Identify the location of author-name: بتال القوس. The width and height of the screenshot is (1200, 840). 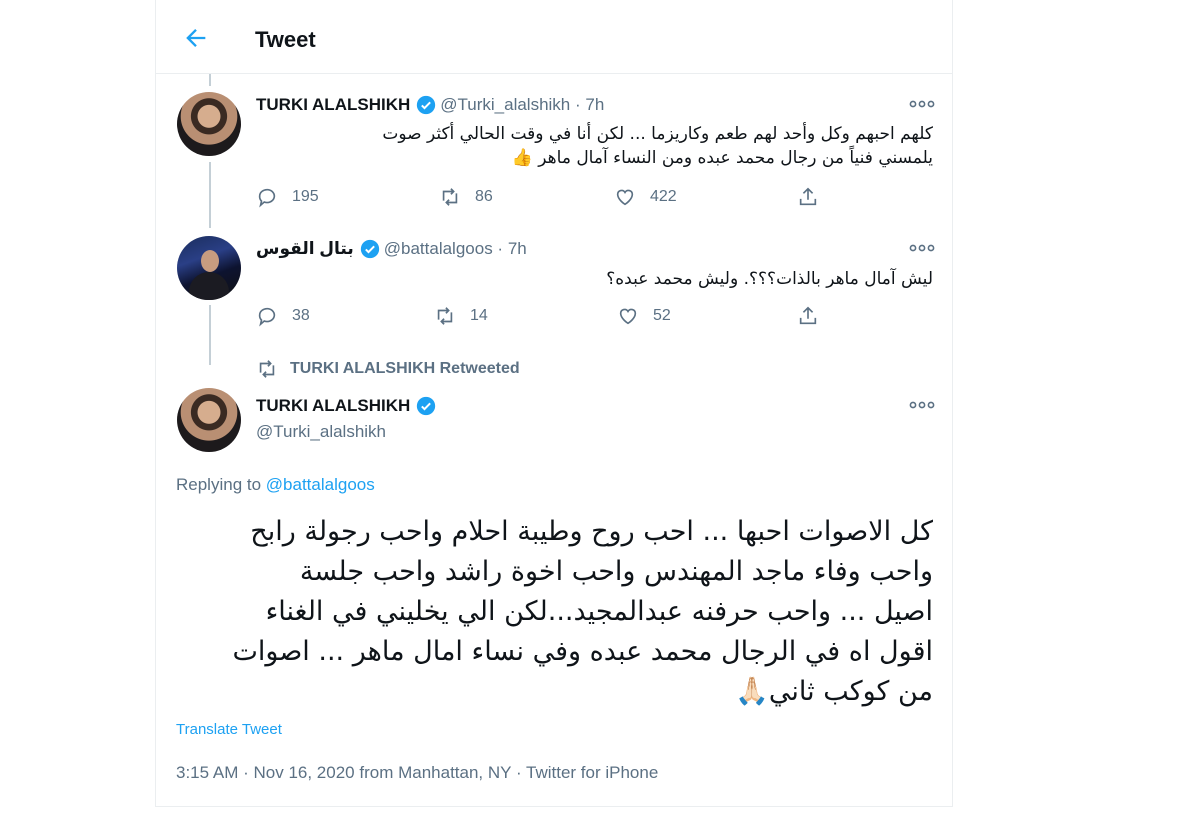
(305, 249).